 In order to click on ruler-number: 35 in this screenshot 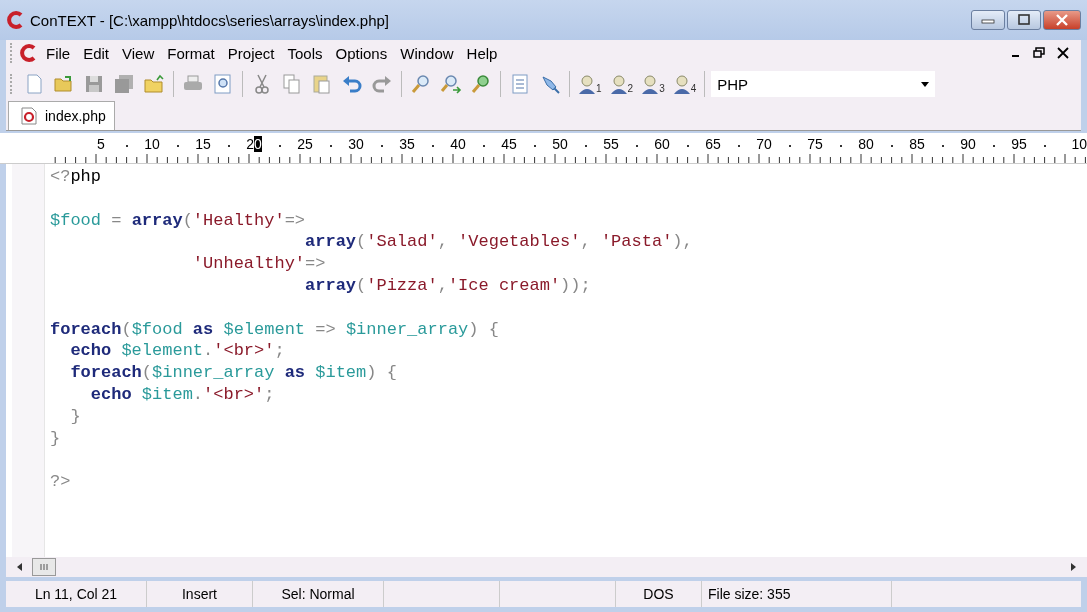, I will do `click(407, 144)`.